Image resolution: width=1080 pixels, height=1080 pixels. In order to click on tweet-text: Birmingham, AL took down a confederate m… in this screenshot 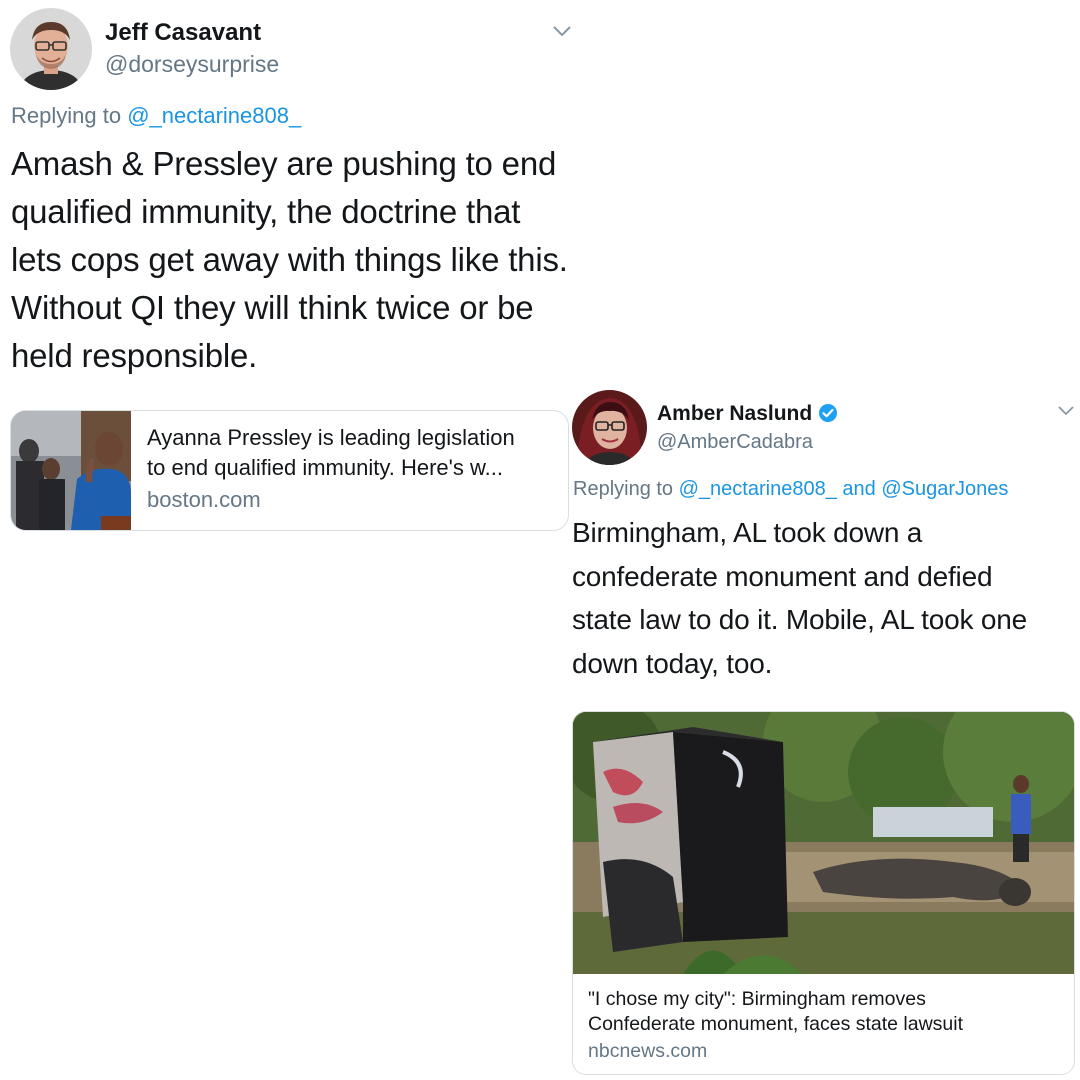, I will do `click(822, 598)`.